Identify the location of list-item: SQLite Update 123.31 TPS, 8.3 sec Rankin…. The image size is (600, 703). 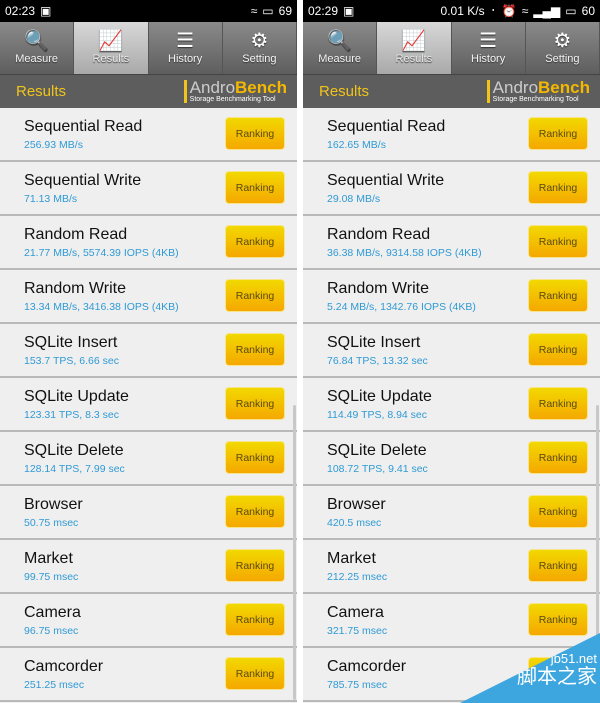
(148, 405).